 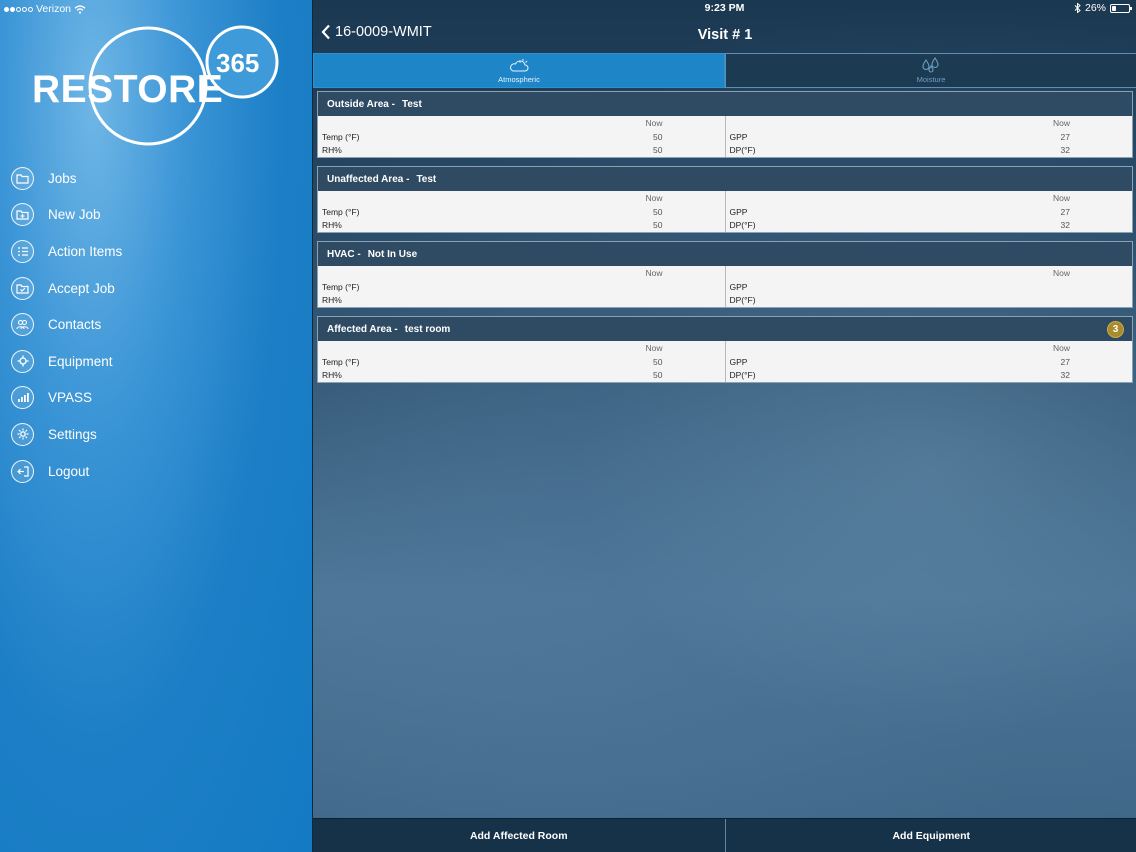 What do you see at coordinates (22, 398) in the screenshot?
I see `signal-bars-icon` at bounding box center [22, 398].